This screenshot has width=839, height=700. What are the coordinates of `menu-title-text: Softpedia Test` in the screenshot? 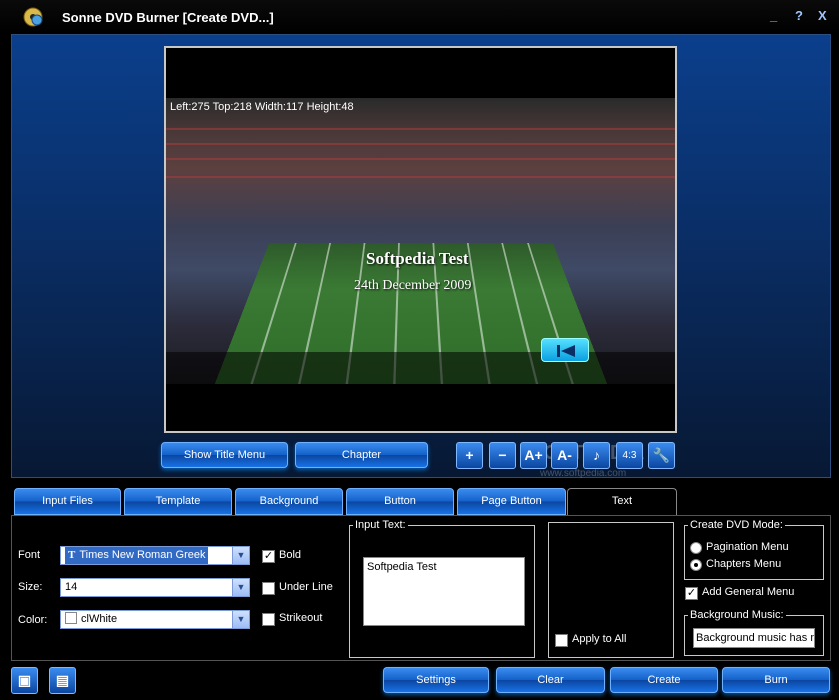 It's located at (417, 259).